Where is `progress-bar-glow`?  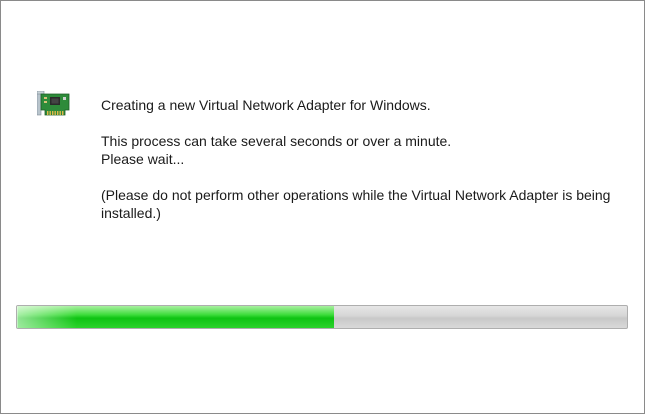
progress-bar-glow is located at coordinates (47, 317).